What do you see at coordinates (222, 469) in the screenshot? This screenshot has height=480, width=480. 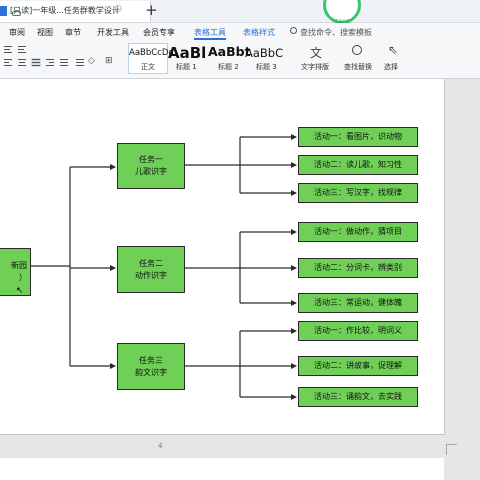 I see `next-document-page` at bounding box center [222, 469].